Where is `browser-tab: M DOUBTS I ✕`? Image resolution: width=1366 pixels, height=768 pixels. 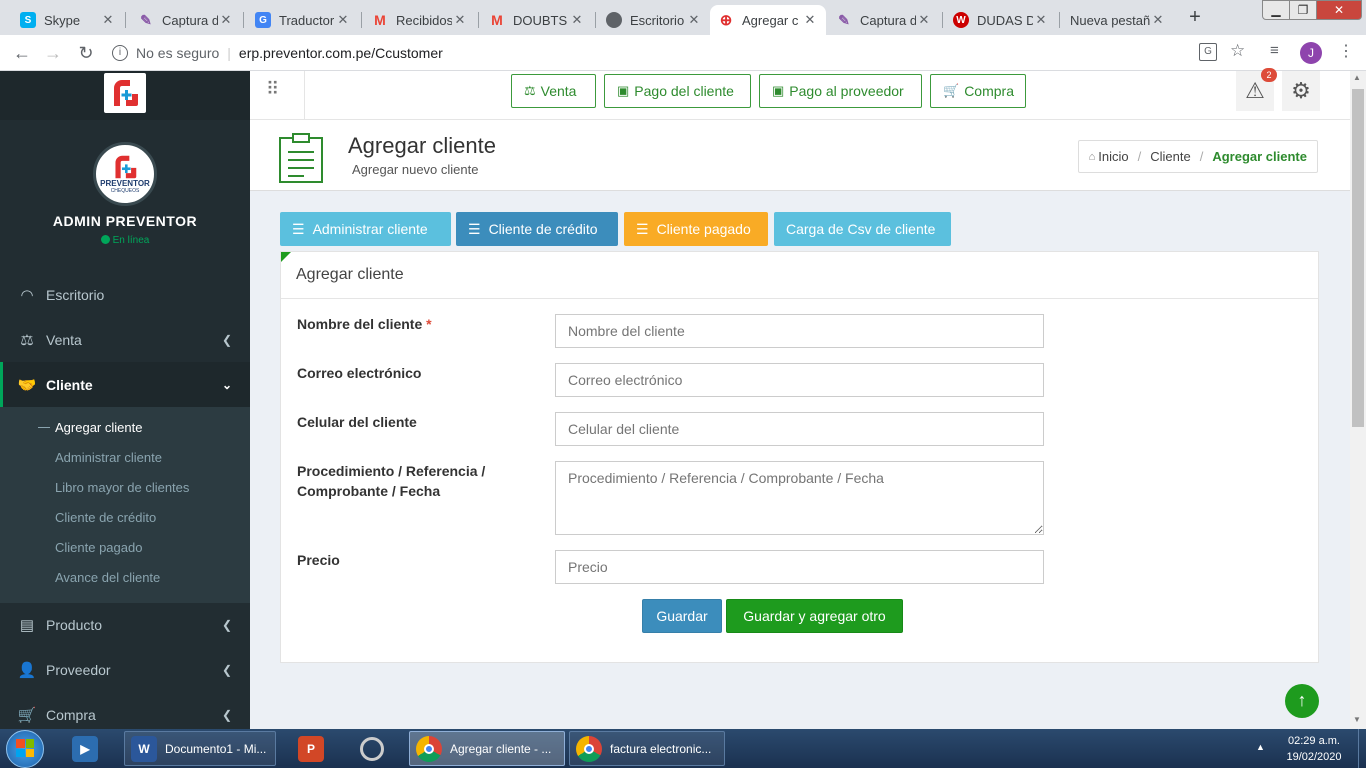 browser-tab: M DOUBTS I ✕ is located at coordinates (537, 20).